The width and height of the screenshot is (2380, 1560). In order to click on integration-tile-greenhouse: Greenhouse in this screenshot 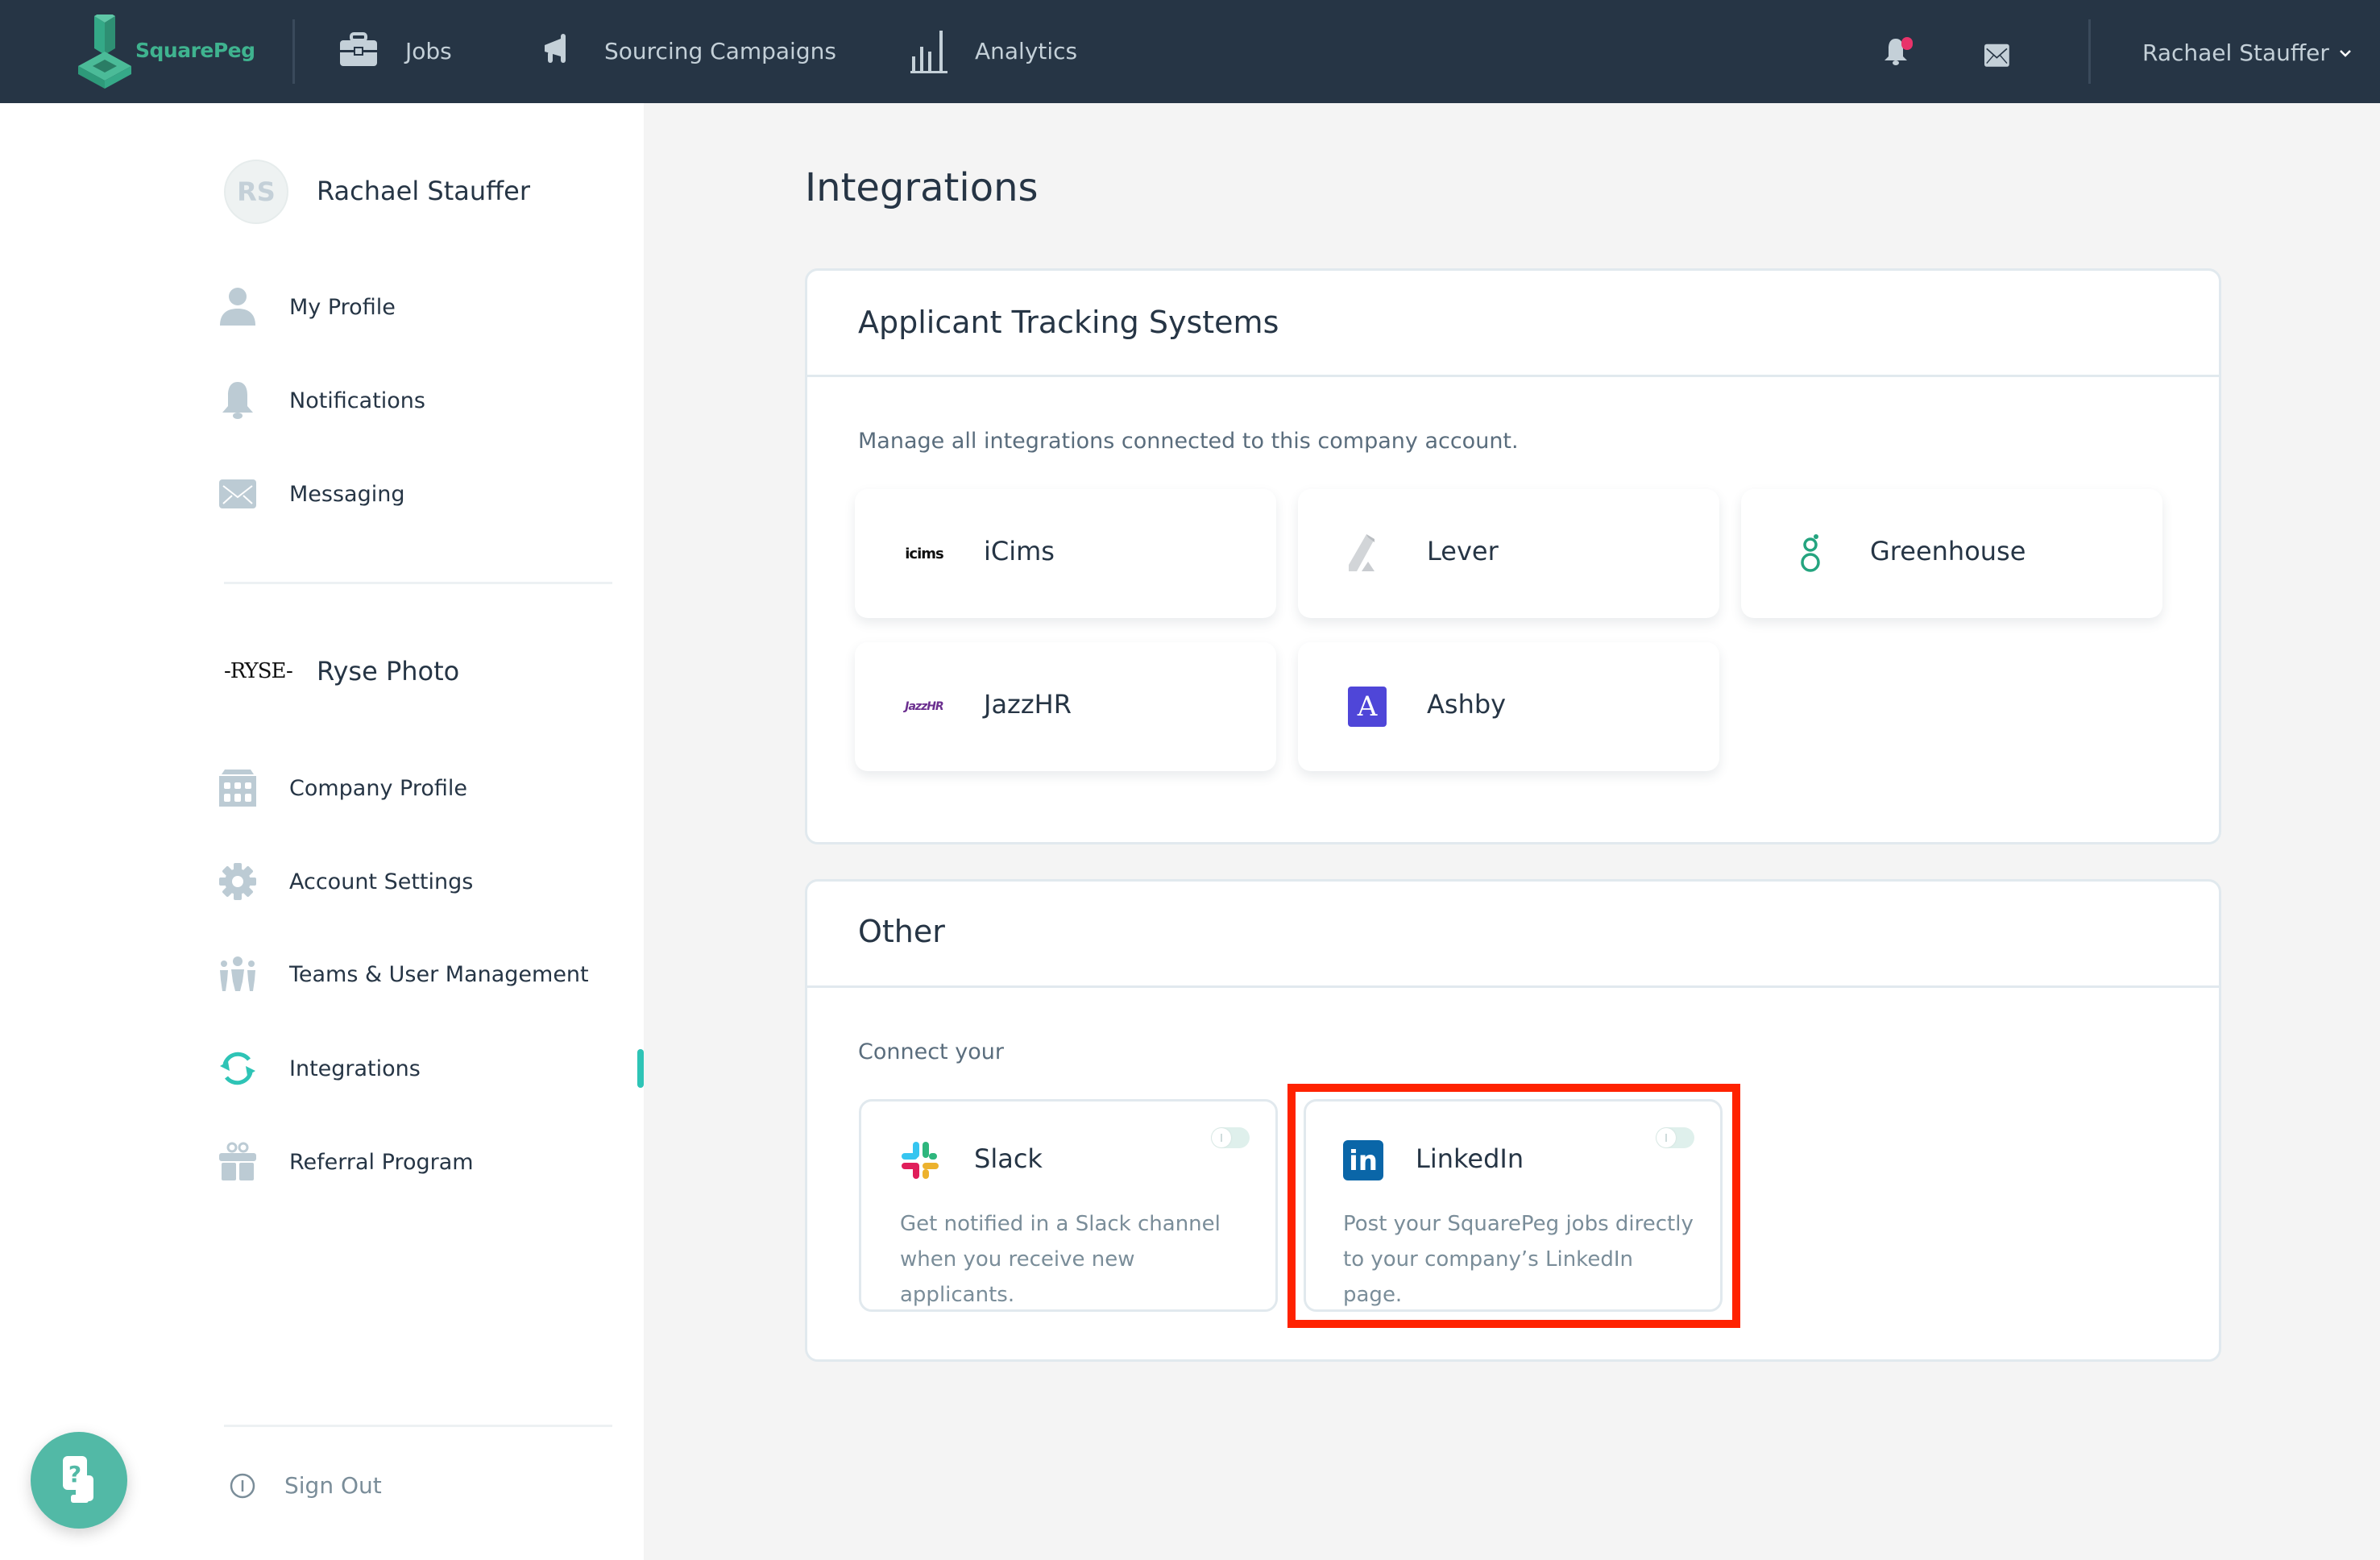, I will do `click(1951, 553)`.